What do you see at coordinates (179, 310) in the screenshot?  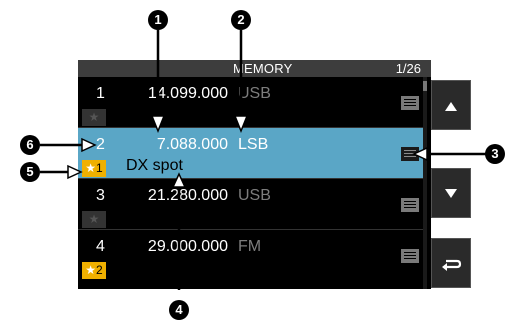 I see `callout-4: 4` at bounding box center [179, 310].